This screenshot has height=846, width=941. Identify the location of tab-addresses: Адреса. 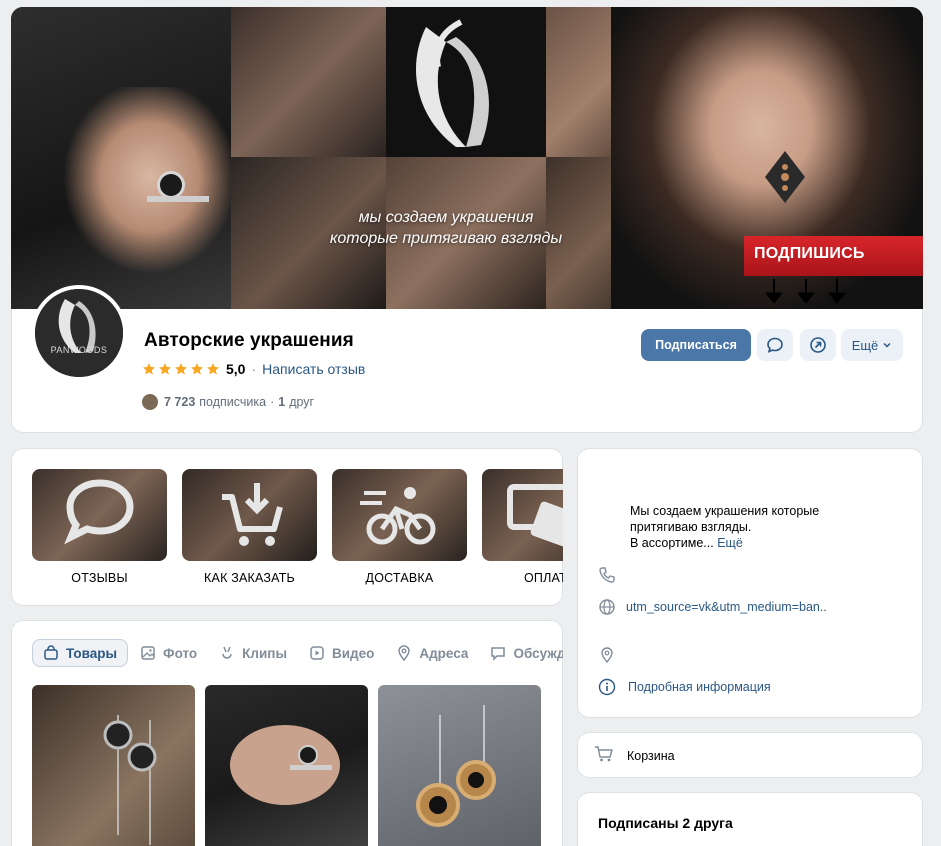
(432, 653).